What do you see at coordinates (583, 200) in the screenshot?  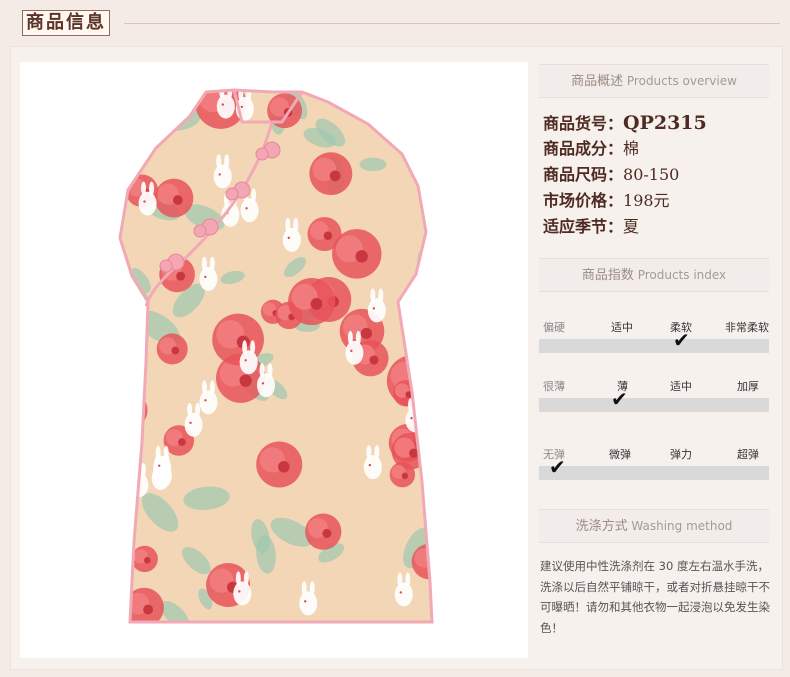 I see `info-key: 市场价格：` at bounding box center [583, 200].